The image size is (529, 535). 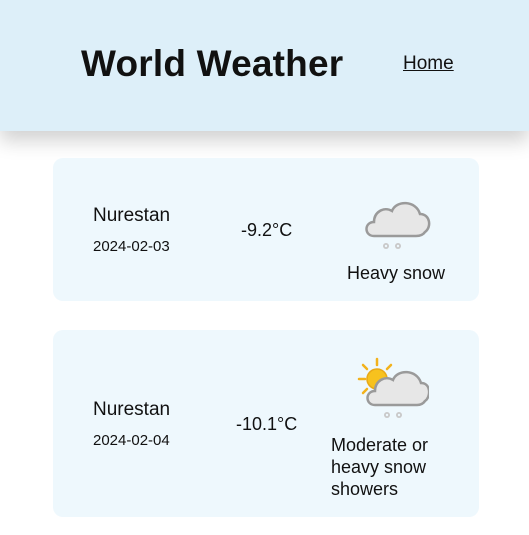 What do you see at coordinates (212, 63) in the screenshot?
I see `site-title: World Weather` at bounding box center [212, 63].